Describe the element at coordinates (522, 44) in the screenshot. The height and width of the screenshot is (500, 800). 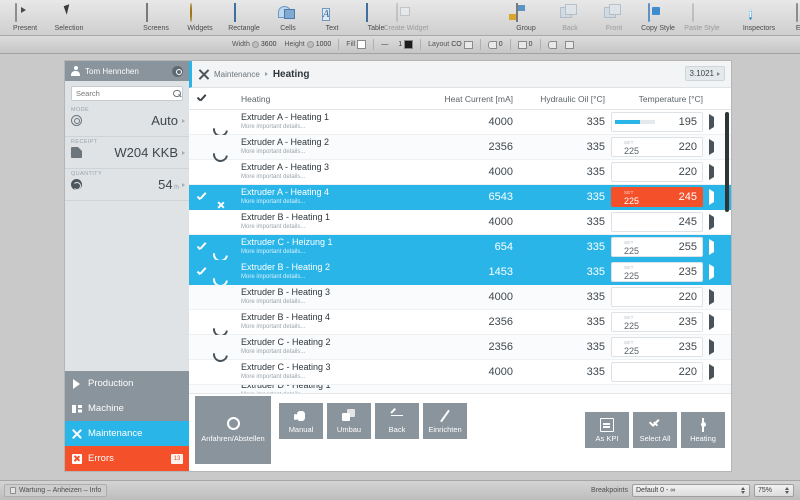
I see `spacing-icon` at that location.